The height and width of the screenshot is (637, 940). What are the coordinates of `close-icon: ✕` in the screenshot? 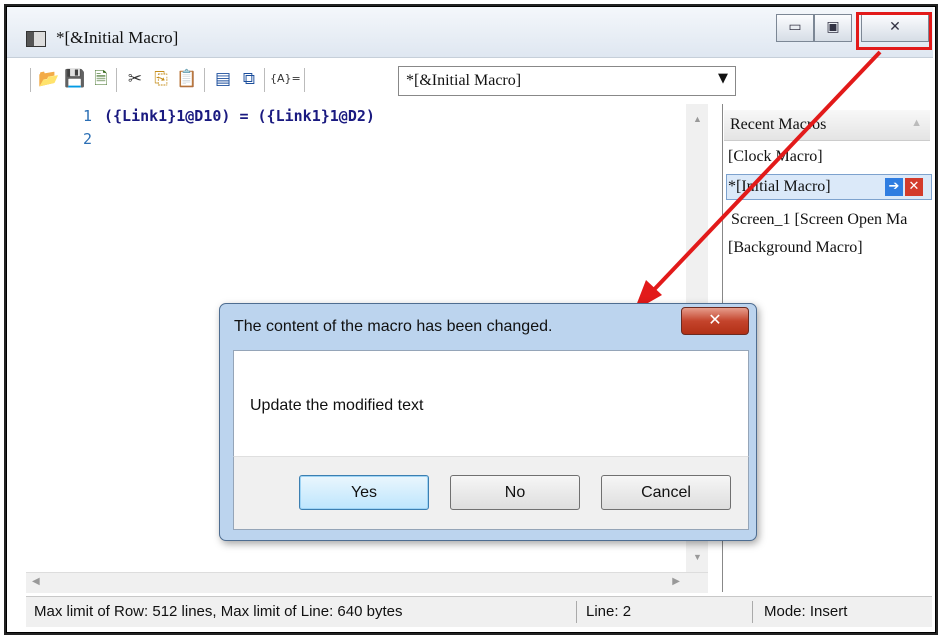 It's located at (715, 319).